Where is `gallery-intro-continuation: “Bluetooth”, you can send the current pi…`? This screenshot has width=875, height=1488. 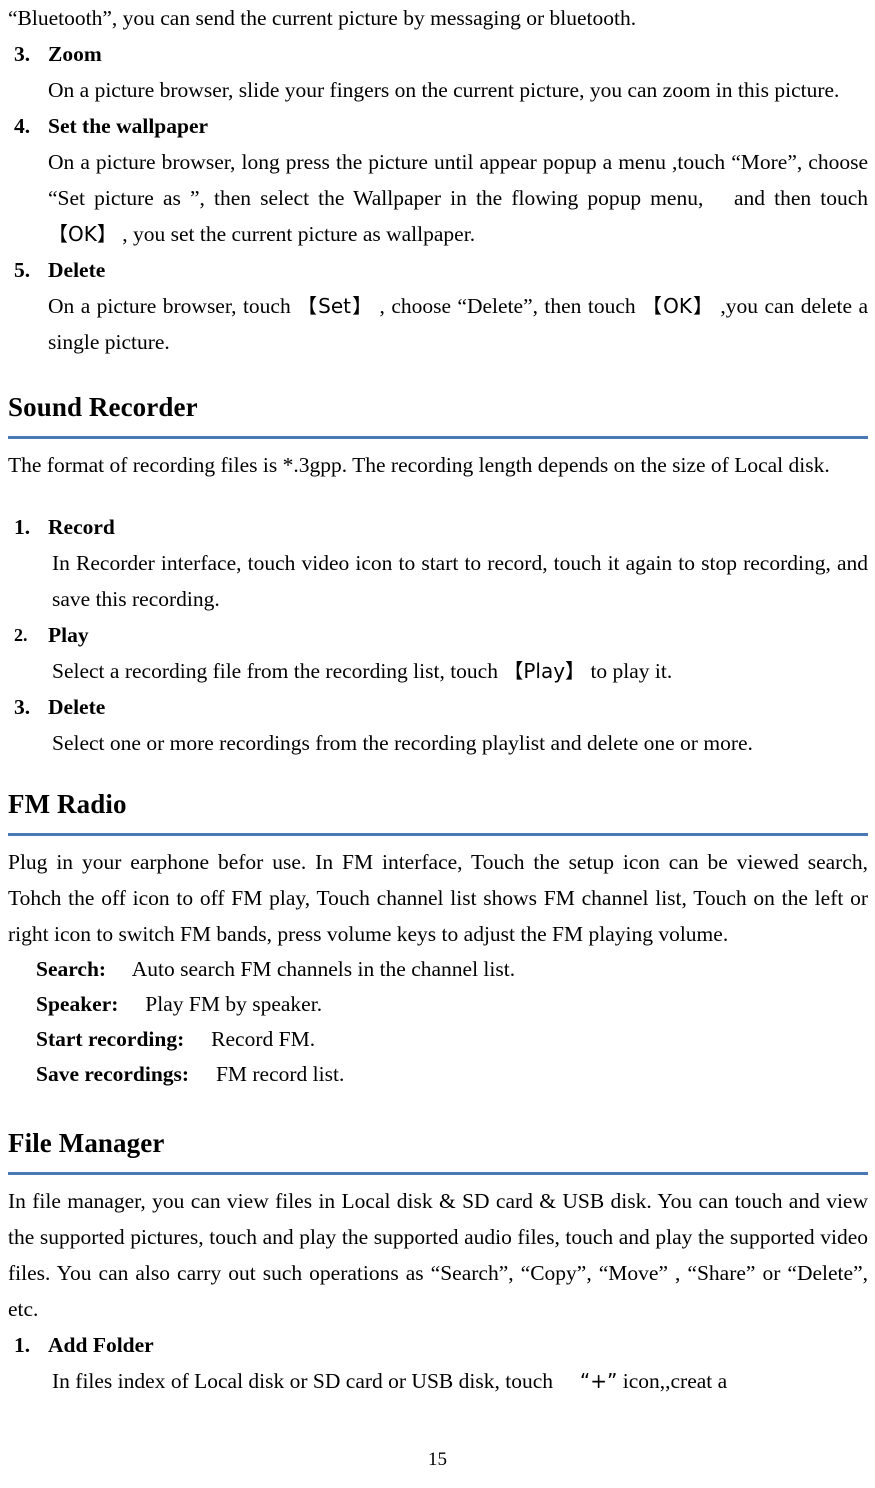
gallery-intro-continuation: “Bluetooth”, you can send the current pi… is located at coordinates (322, 18).